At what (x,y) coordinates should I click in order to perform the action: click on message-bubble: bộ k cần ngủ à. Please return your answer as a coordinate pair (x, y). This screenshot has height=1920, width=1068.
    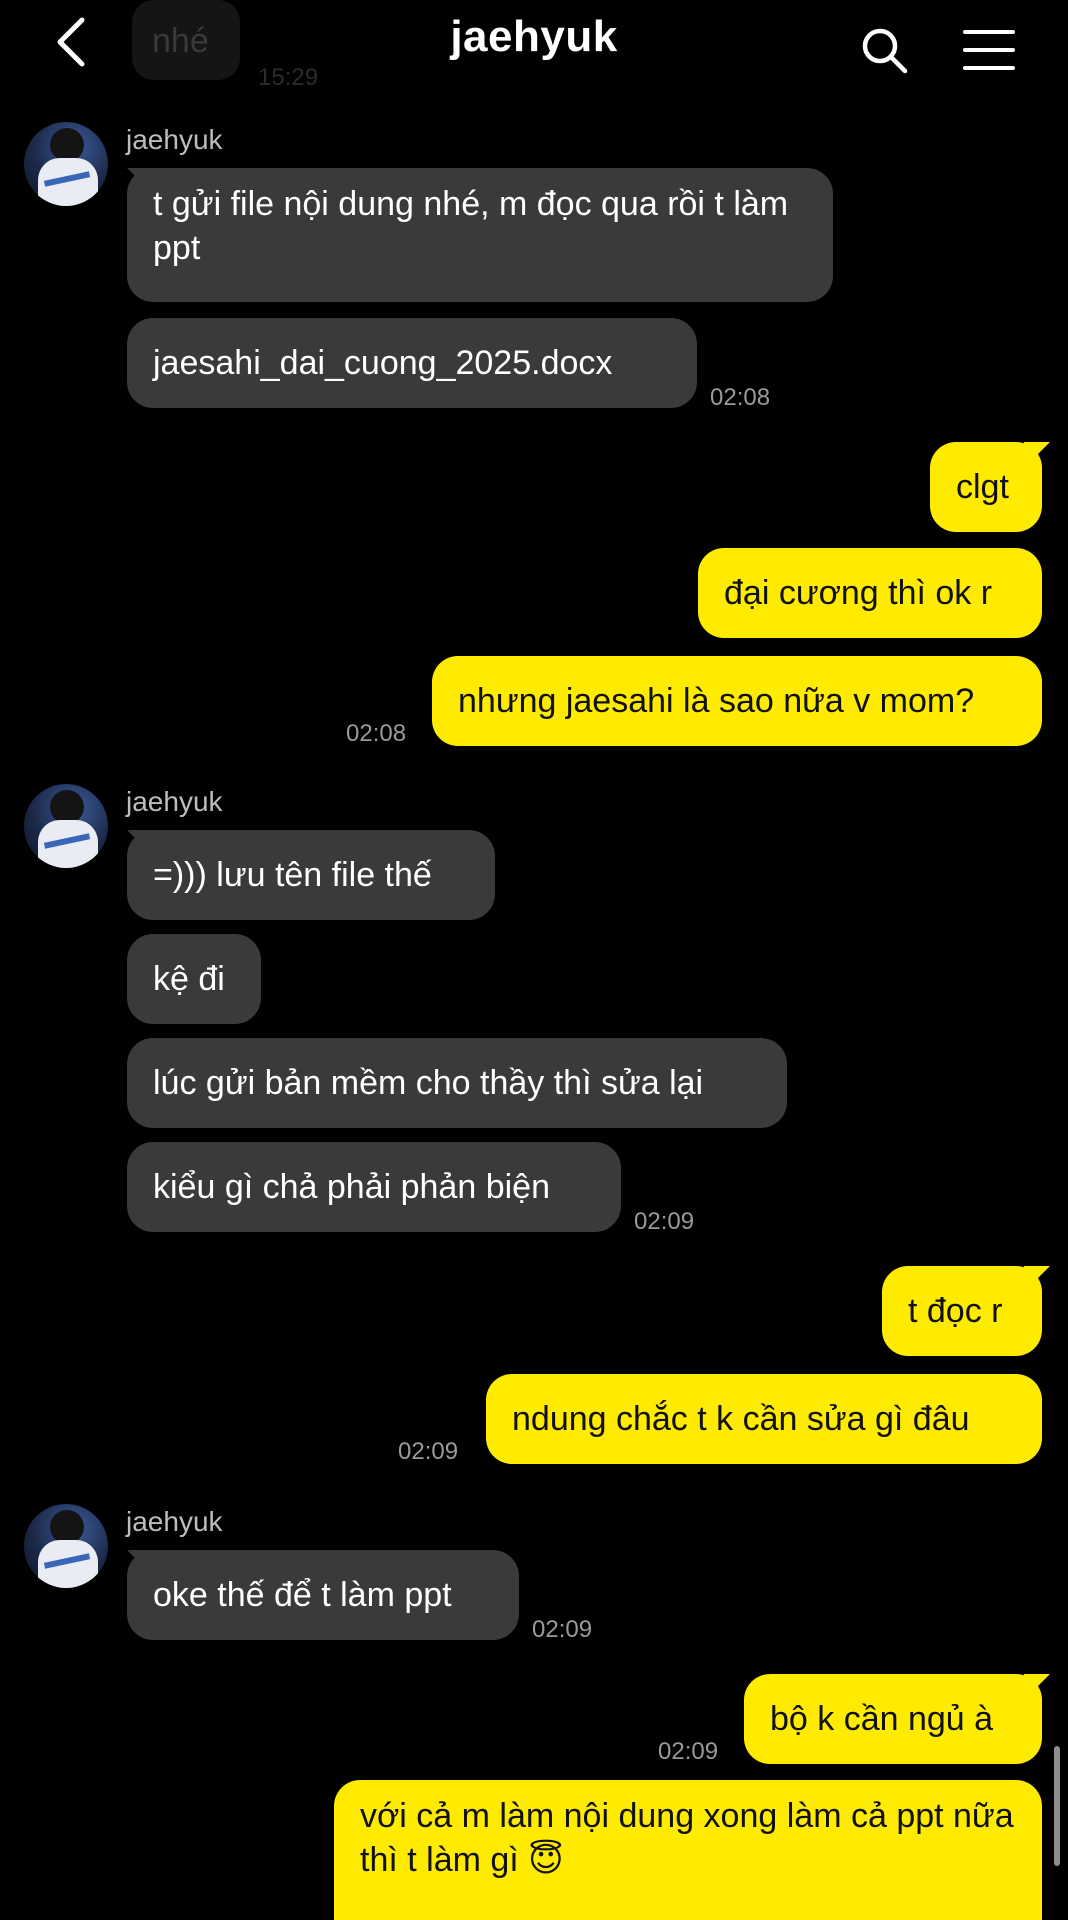
    Looking at the image, I should click on (893, 1719).